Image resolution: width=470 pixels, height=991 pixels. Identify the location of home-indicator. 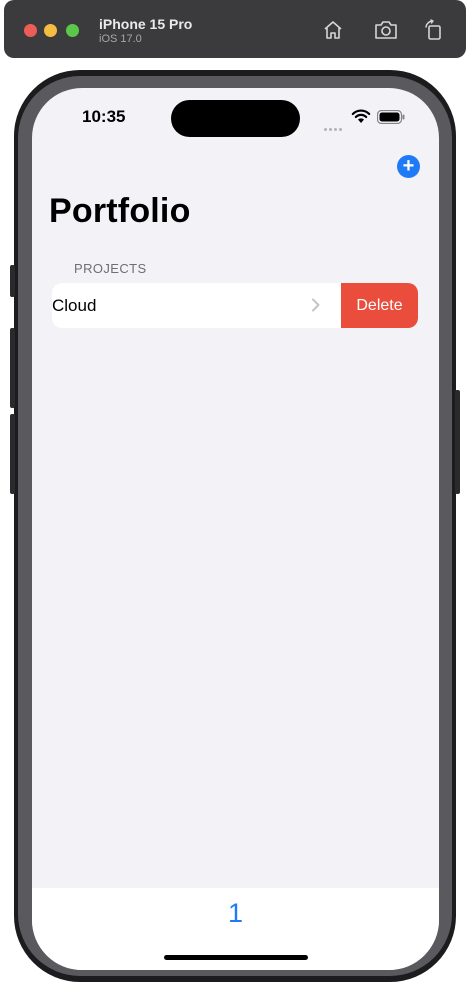
(236, 957).